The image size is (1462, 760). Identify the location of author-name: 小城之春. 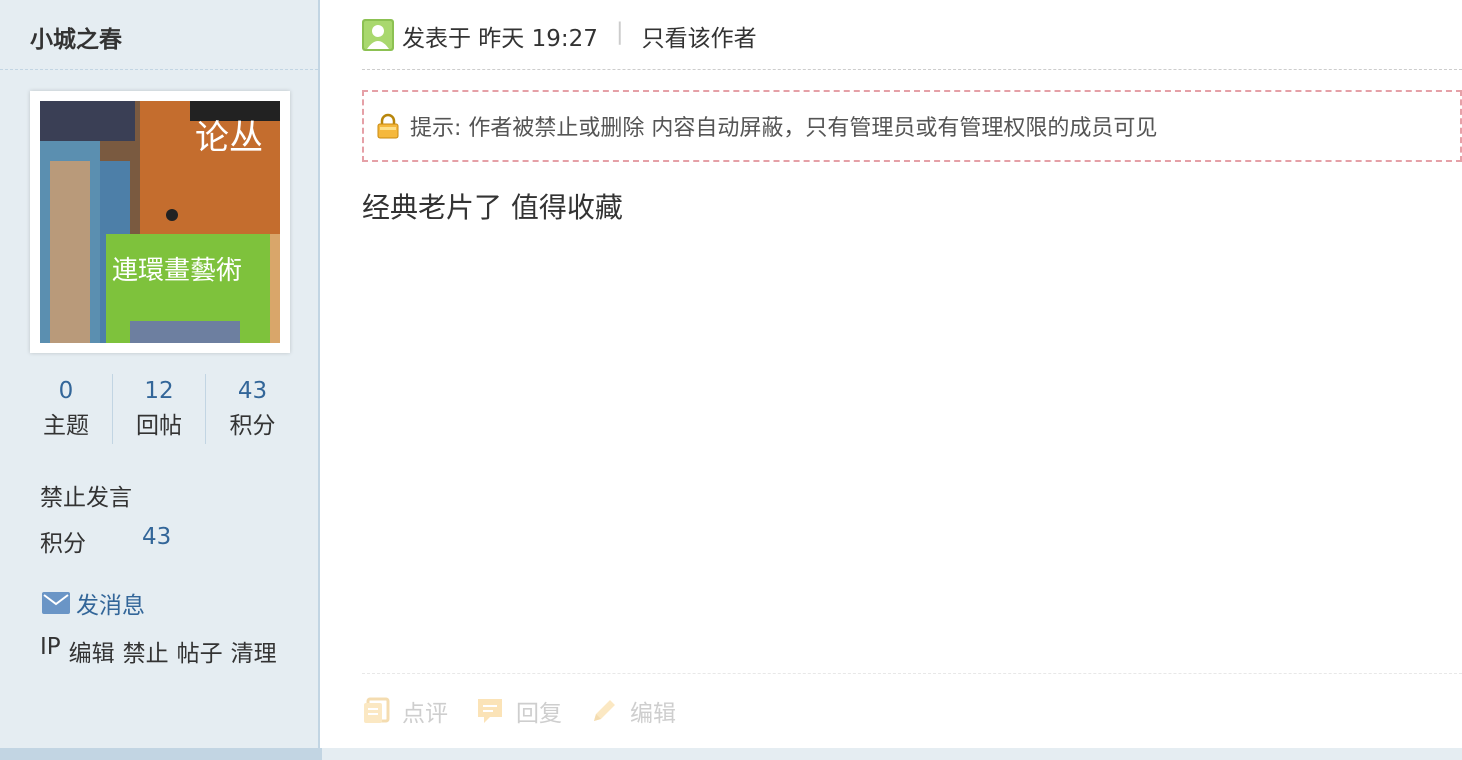
(159, 35).